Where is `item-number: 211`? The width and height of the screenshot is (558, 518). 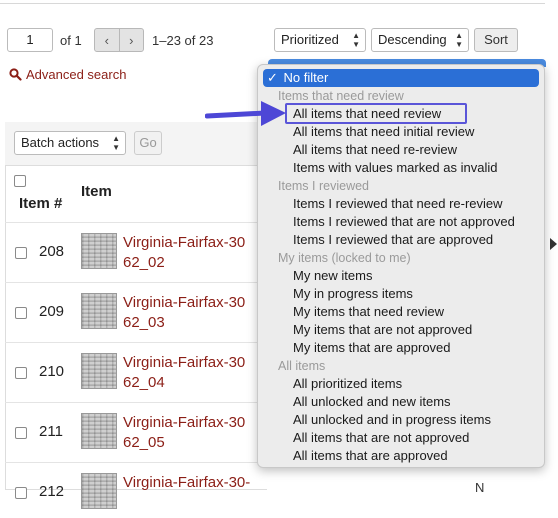
item-number: 211 is located at coordinates (51, 431).